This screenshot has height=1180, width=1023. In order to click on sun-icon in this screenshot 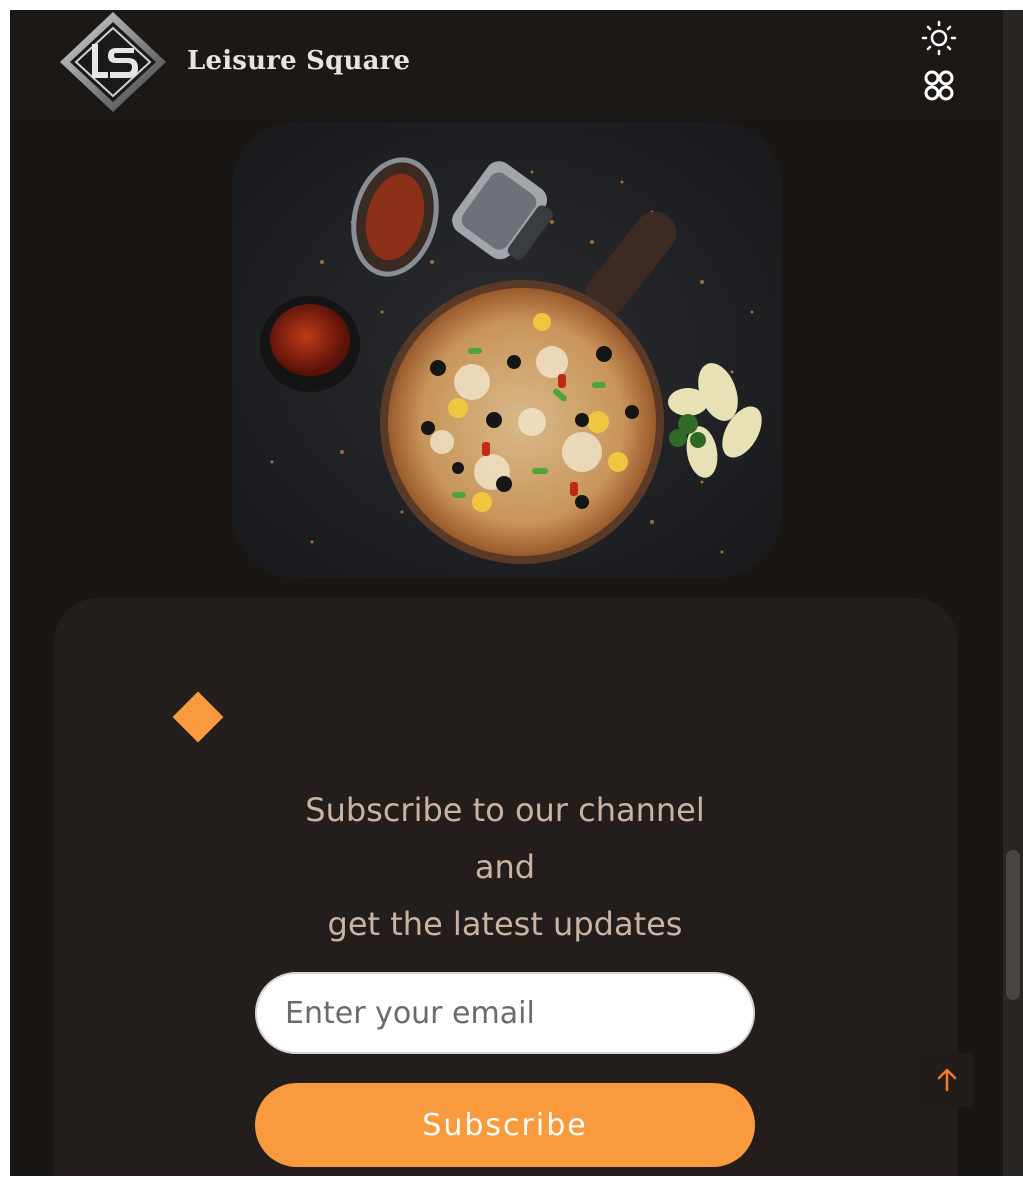, I will do `click(939, 38)`.